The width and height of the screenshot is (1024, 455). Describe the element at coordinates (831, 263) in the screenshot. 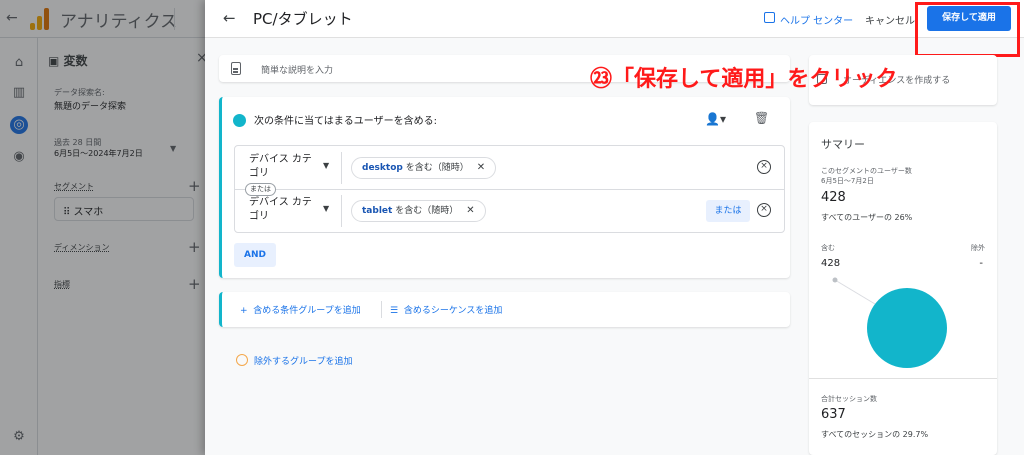

I see `include-value: 428` at that location.